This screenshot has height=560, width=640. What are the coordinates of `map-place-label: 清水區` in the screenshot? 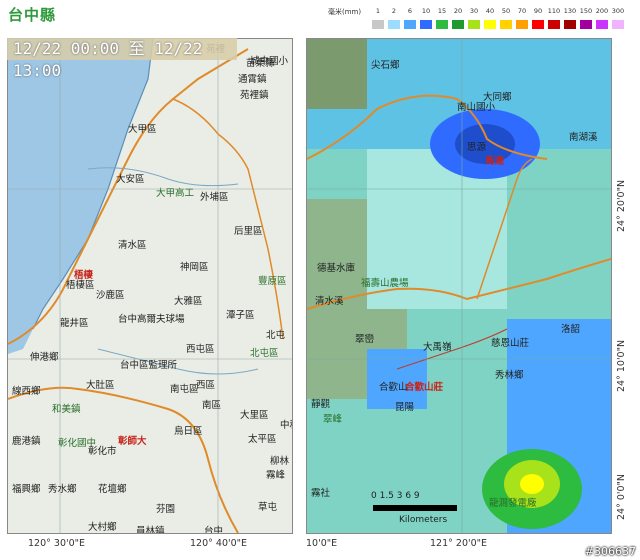 It's located at (132, 245).